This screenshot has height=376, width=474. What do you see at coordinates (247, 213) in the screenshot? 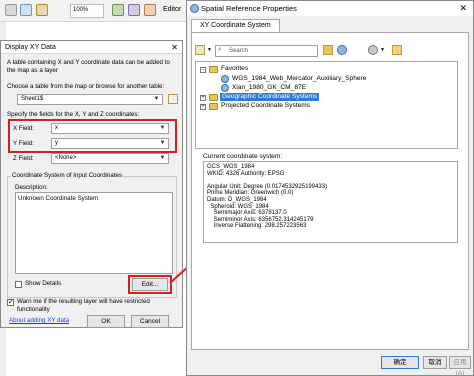
I see `detail-line: Semimajor Axis: 6378137.0` at bounding box center [247, 213].